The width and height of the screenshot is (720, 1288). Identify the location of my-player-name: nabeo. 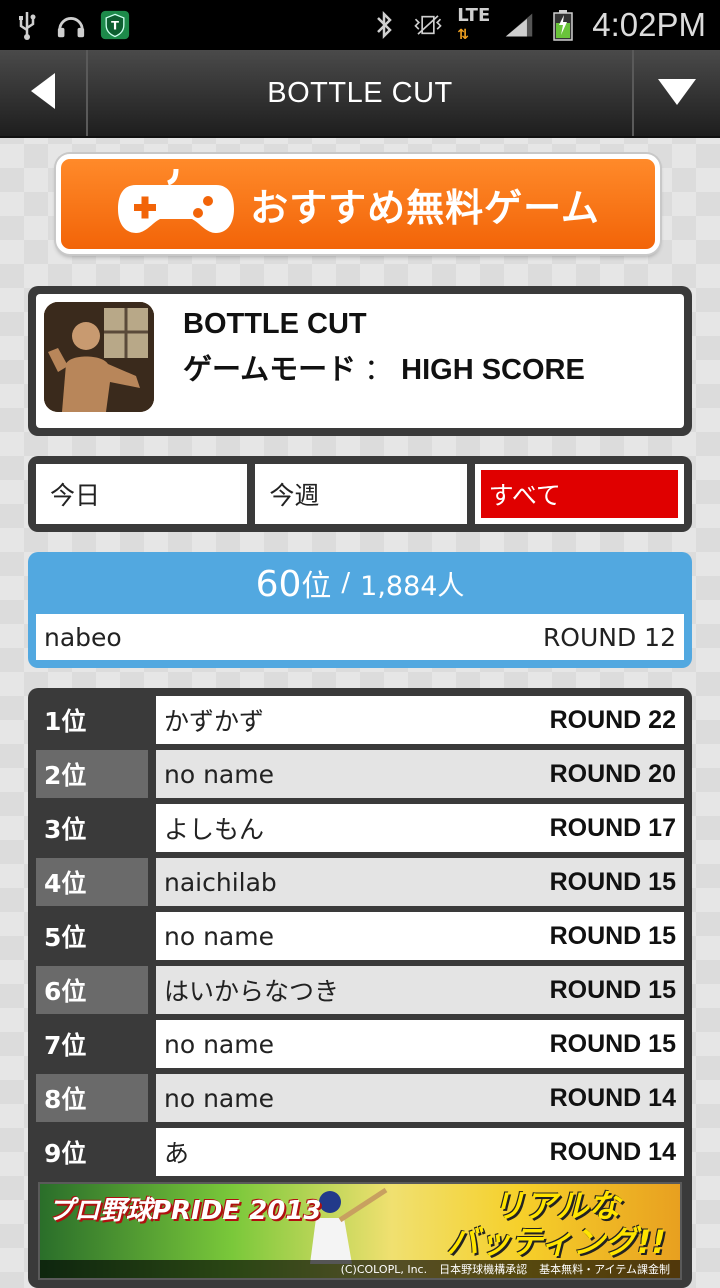
(83, 637).